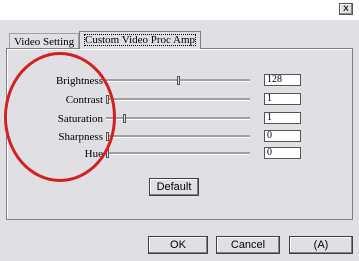  Describe the element at coordinates (248, 245) in the screenshot. I see `cancel-button: Cancel` at that location.